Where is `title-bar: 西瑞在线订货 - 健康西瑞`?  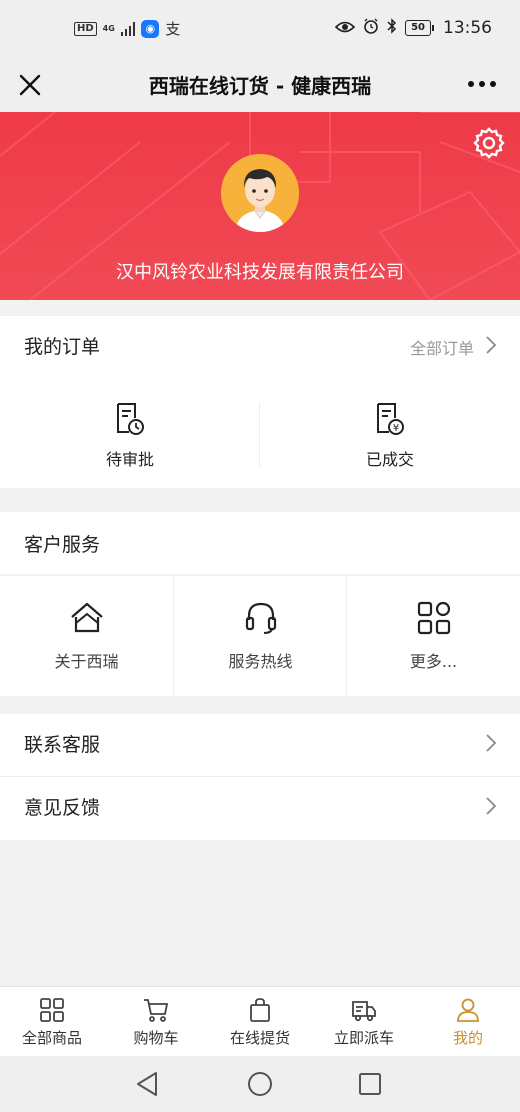
title-bar: 西瑞在线订货 - 健康西瑞 is located at coordinates (260, 85).